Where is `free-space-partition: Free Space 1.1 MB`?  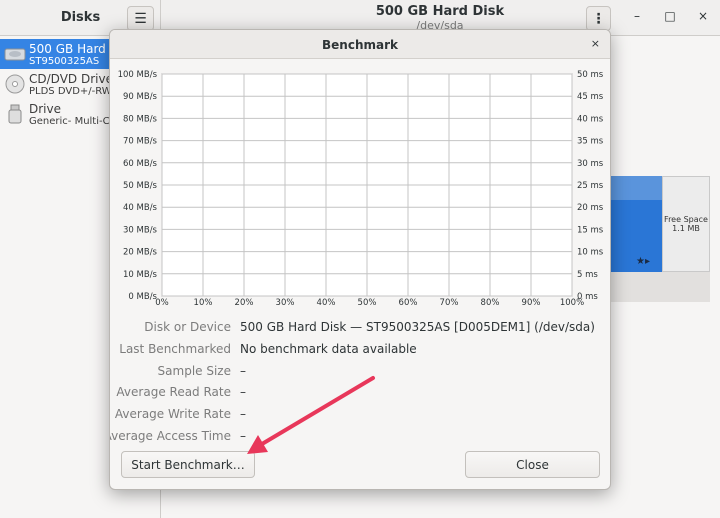 free-space-partition: Free Space 1.1 MB is located at coordinates (686, 224).